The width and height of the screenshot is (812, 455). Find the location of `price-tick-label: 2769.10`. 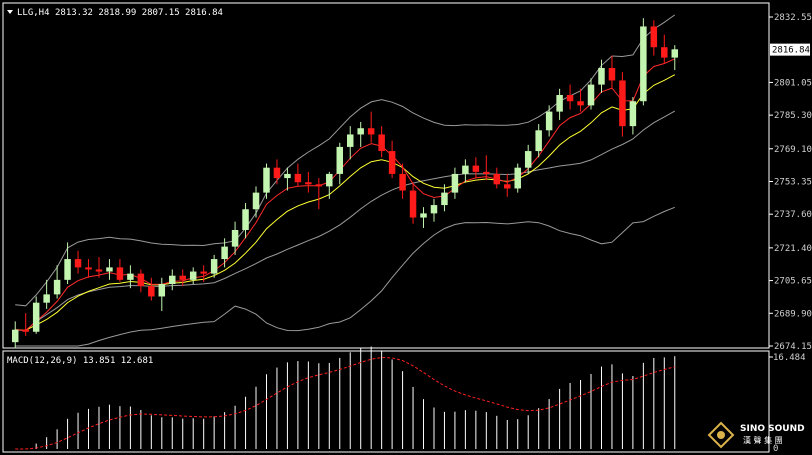

price-tick-label: 2769.10 is located at coordinates (793, 150).